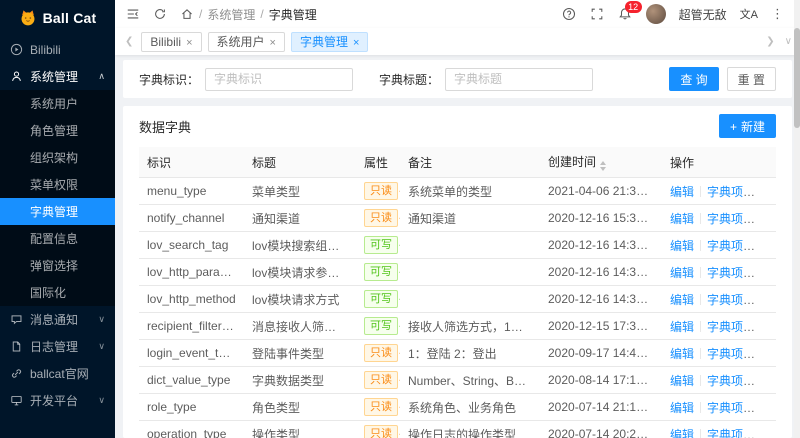  I want to click on dict-code-input, so click(279, 79).